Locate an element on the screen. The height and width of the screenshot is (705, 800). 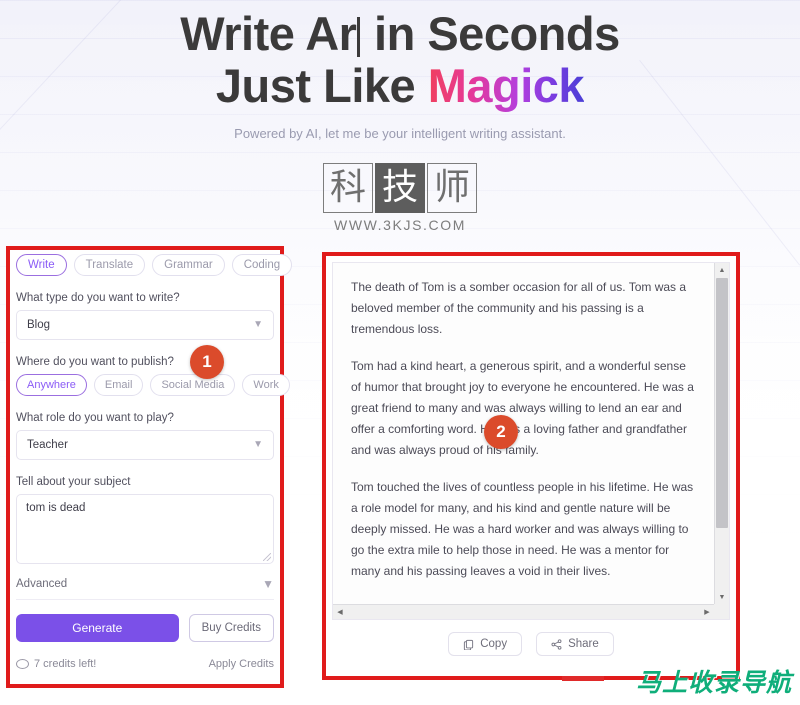
mode-tabs: Write Translate Grammar Coding is located at coordinates (154, 265).